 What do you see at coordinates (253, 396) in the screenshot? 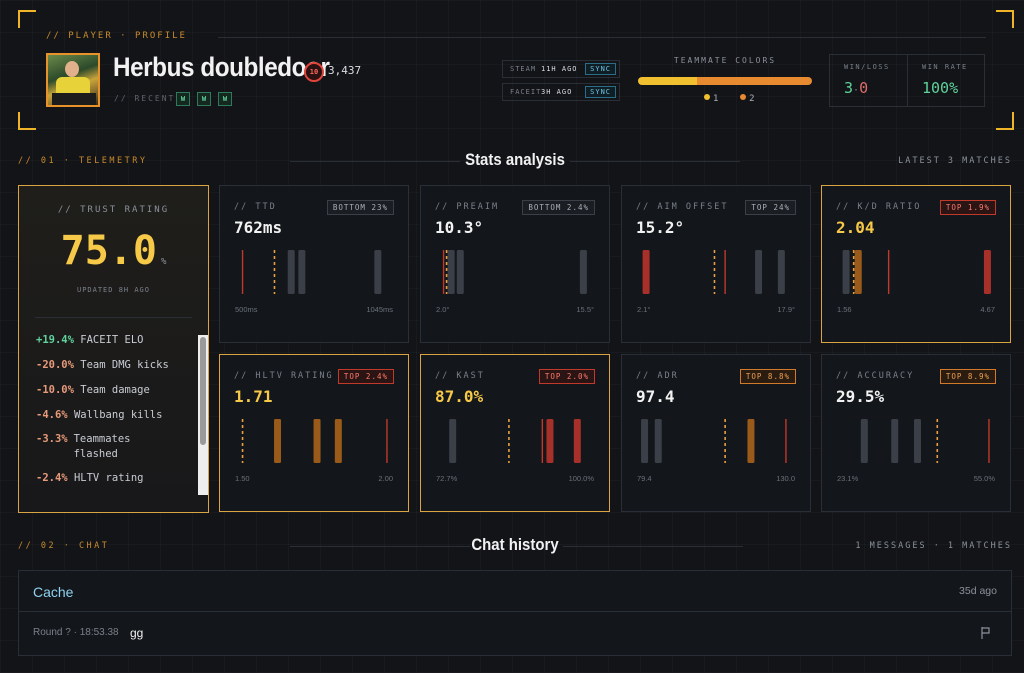
I see `stat-value: 1.71` at bounding box center [253, 396].